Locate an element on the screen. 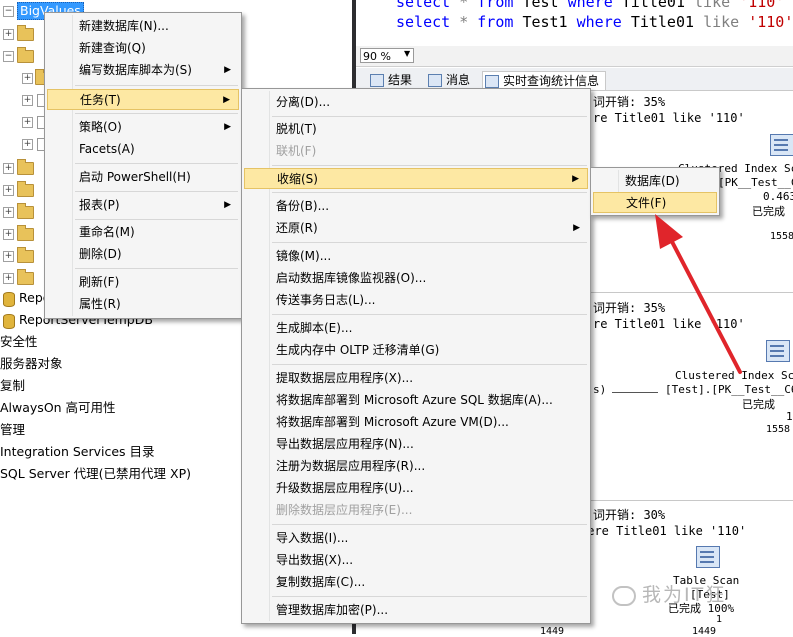 This screenshot has width=793, height=637. database-icon is located at coordinates (9, 299).